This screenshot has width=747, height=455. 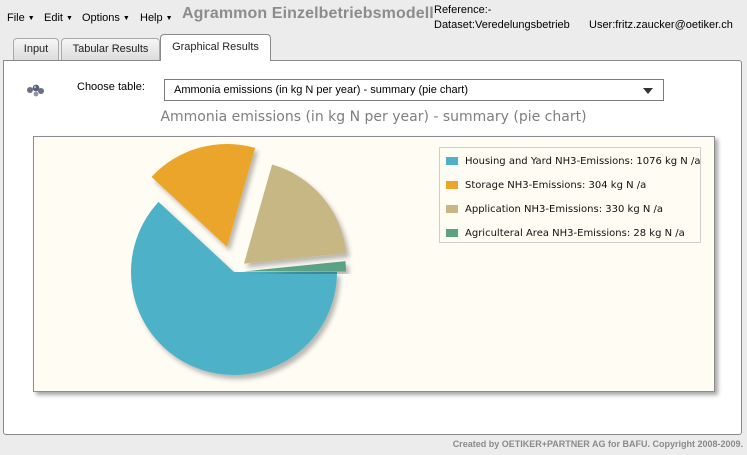 What do you see at coordinates (16, 18) in the screenshot?
I see `menu-file-label: File` at bounding box center [16, 18].